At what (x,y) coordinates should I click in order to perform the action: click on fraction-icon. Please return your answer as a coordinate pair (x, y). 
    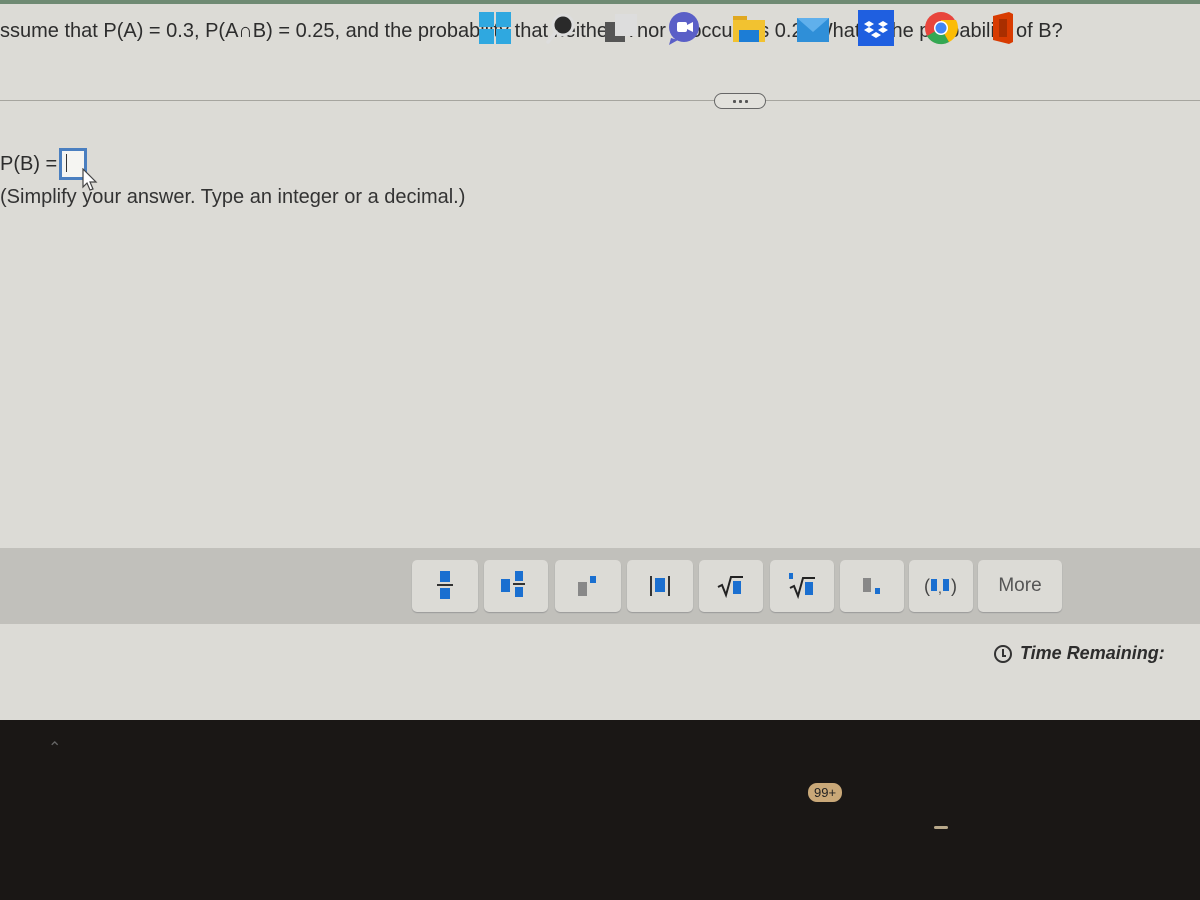
    Looking at the image, I should click on (445, 585).